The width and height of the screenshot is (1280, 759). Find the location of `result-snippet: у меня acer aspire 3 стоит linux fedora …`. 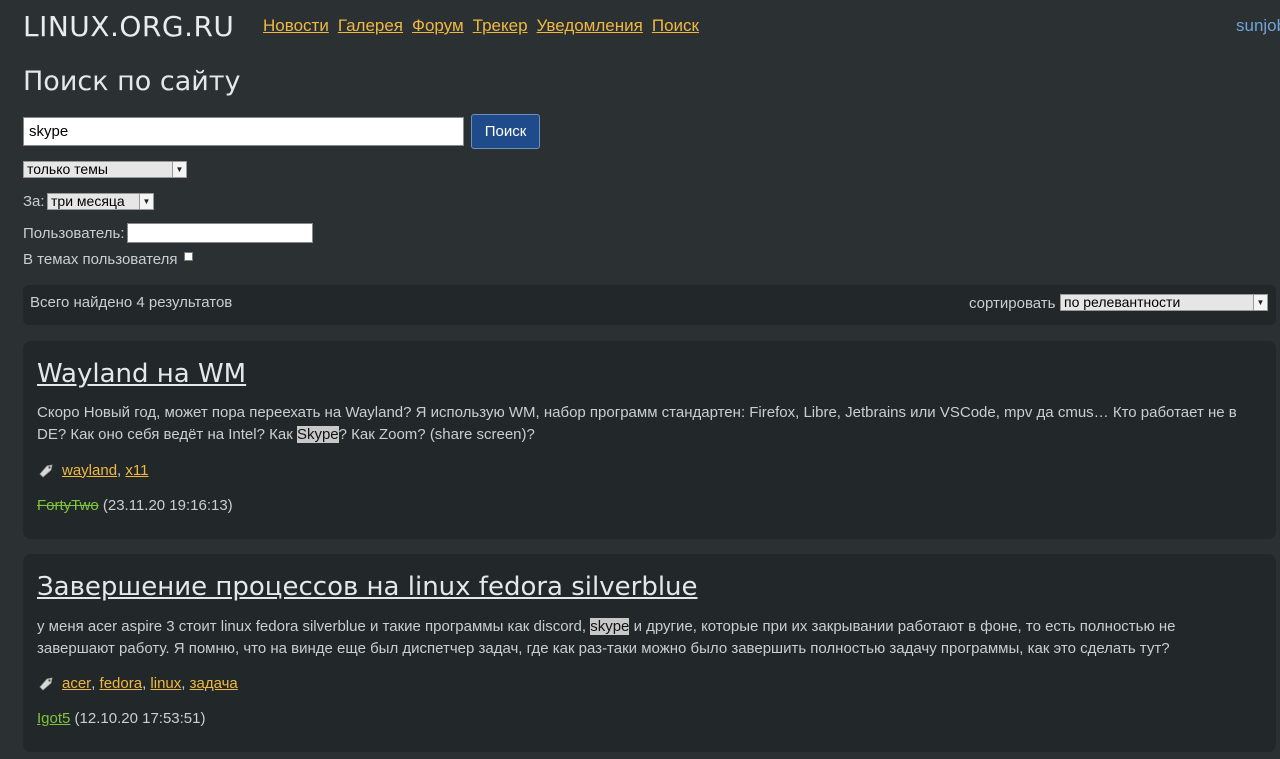

result-snippet: у меня acer aspire 3 стоит linux fedora … is located at coordinates (606, 637).